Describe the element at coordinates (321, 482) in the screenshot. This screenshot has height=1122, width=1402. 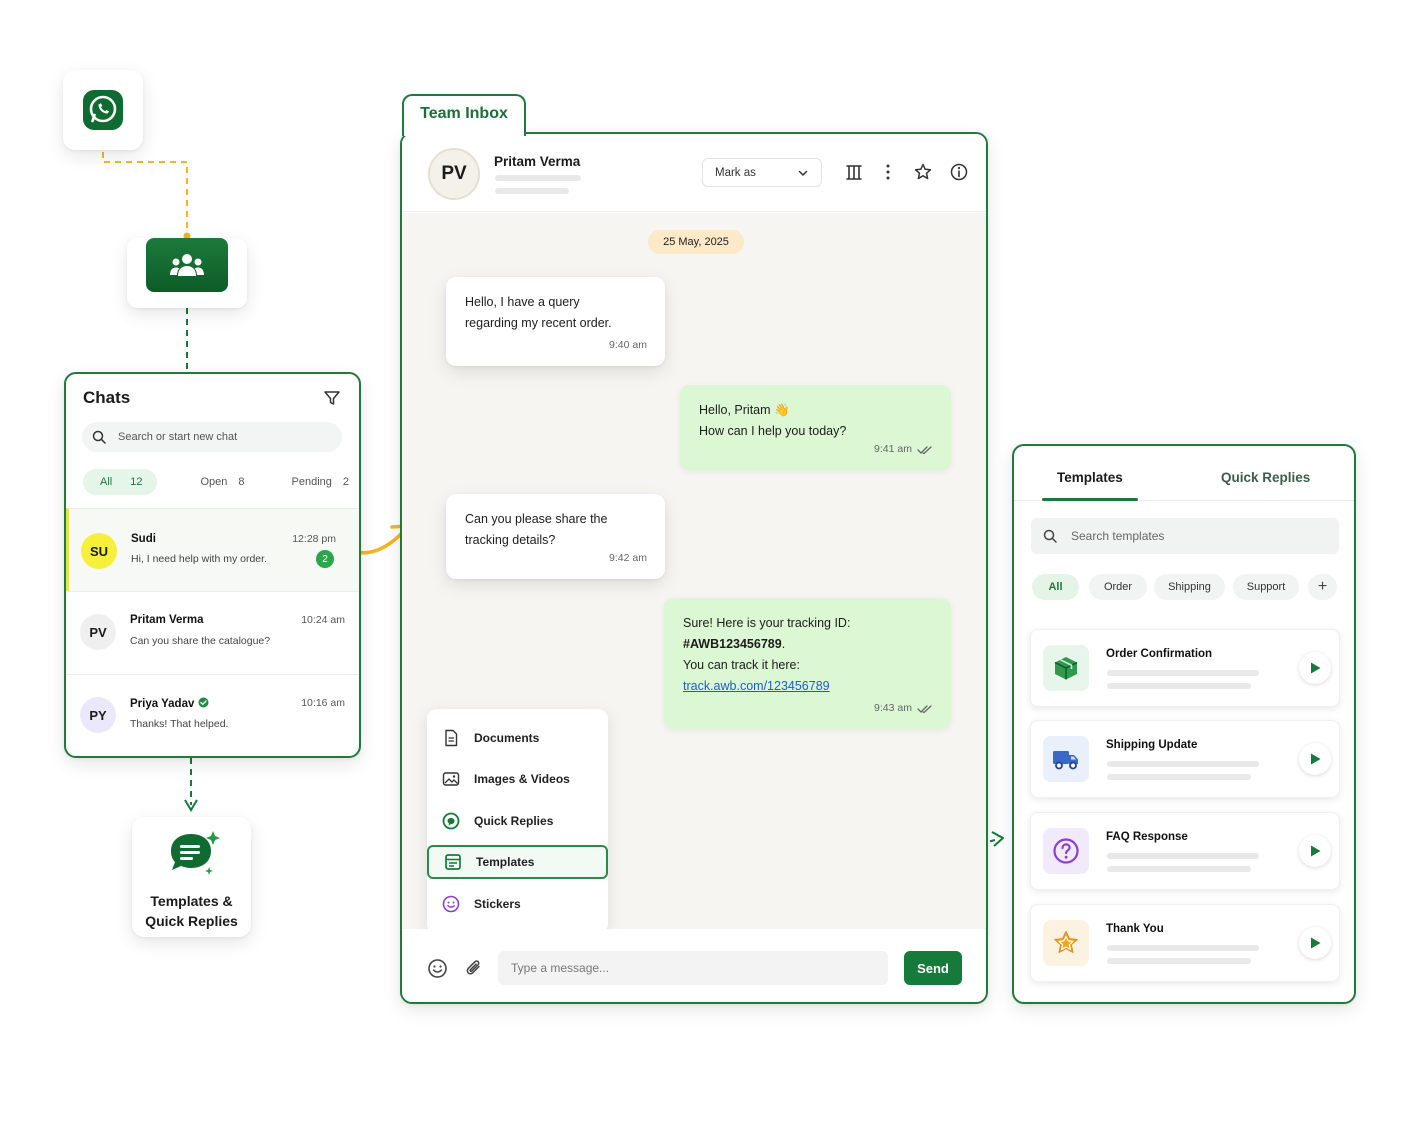
I see `tab-pending: Pending 2` at that location.